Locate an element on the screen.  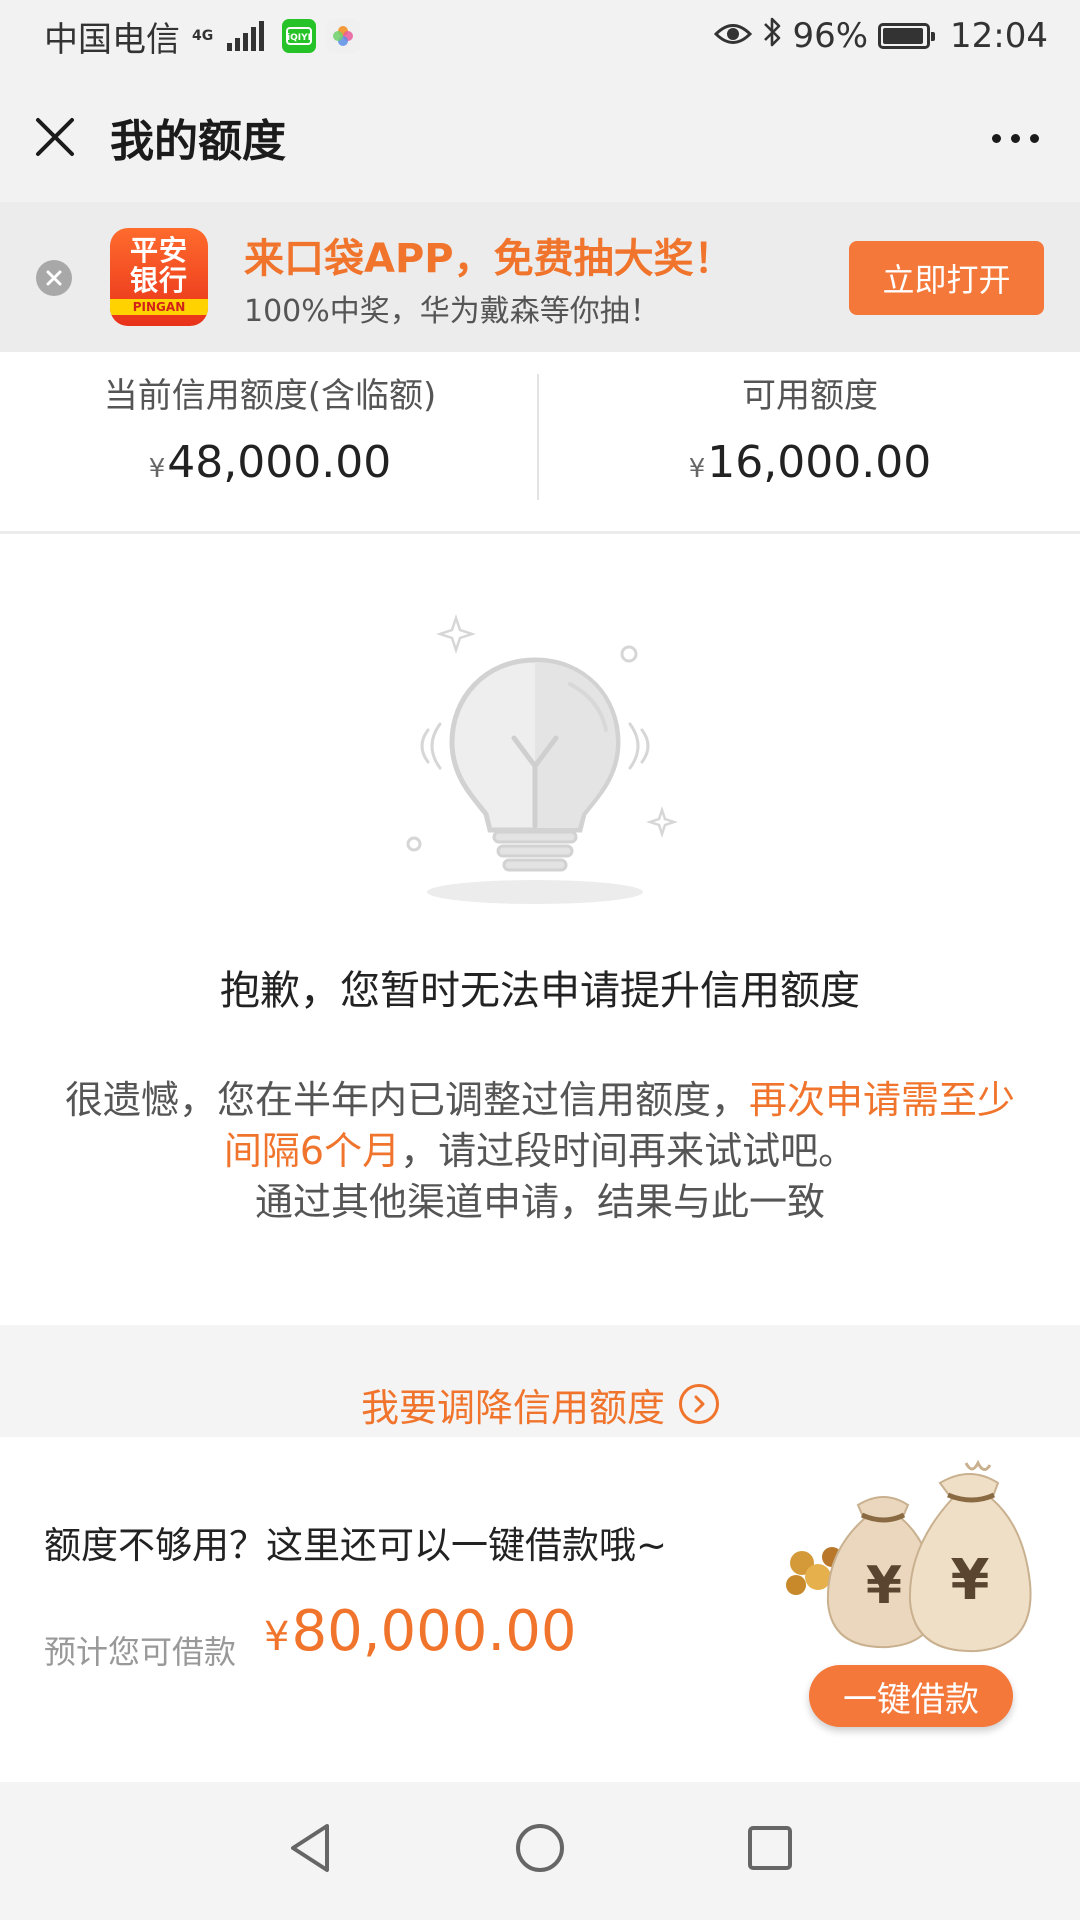
loan-estimate-label: 预计您可借款 is located at coordinates (140, 1652).